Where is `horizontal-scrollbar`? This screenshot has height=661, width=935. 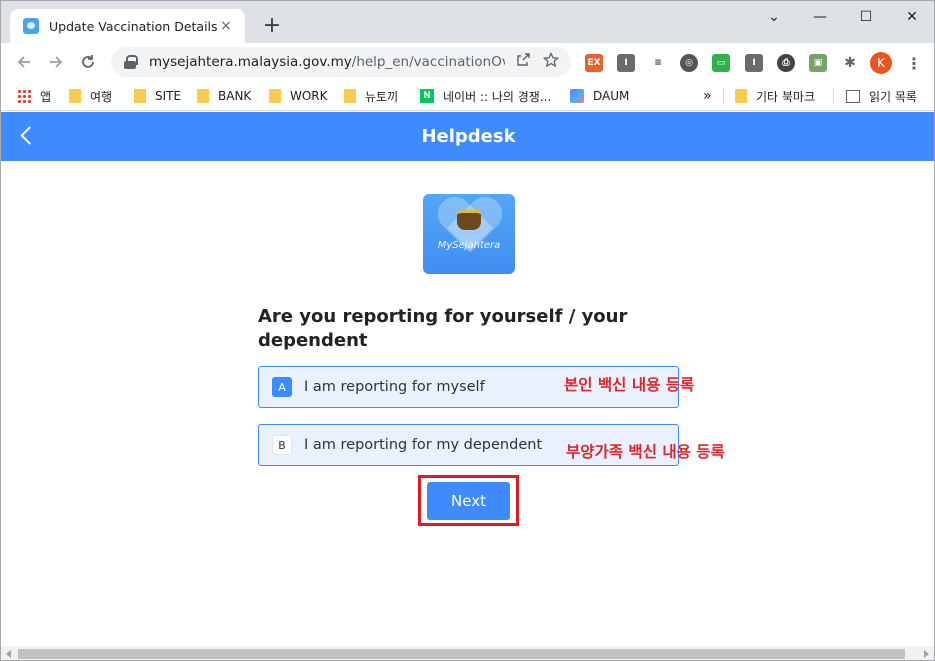
horizontal-scrollbar is located at coordinates (467, 653).